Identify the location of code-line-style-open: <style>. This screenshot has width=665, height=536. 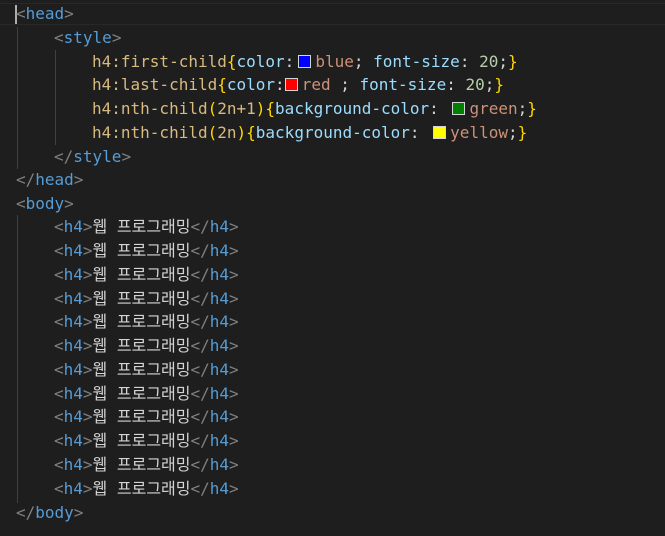
(87, 38).